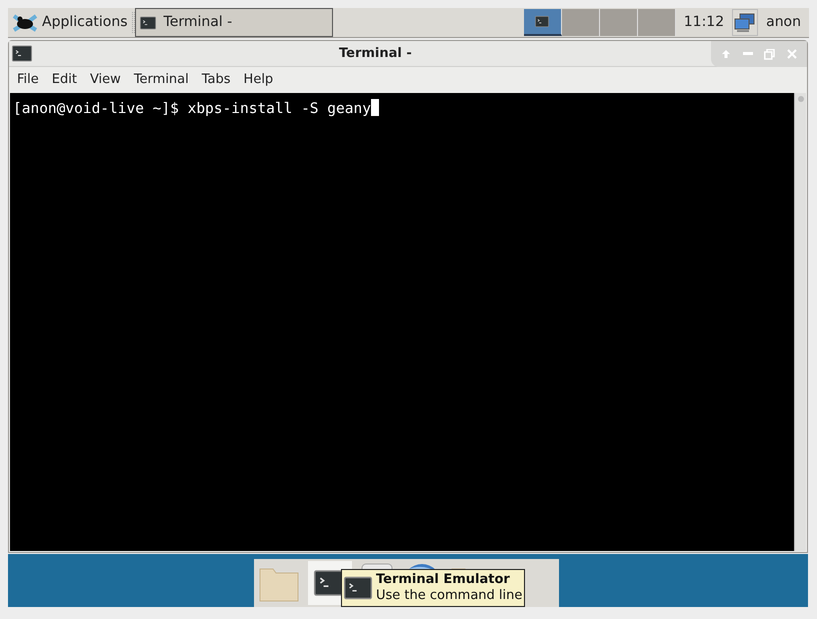 The height and width of the screenshot is (619, 817). Describe the element at coordinates (64, 80) in the screenshot. I see `menu-item: Edit` at that location.